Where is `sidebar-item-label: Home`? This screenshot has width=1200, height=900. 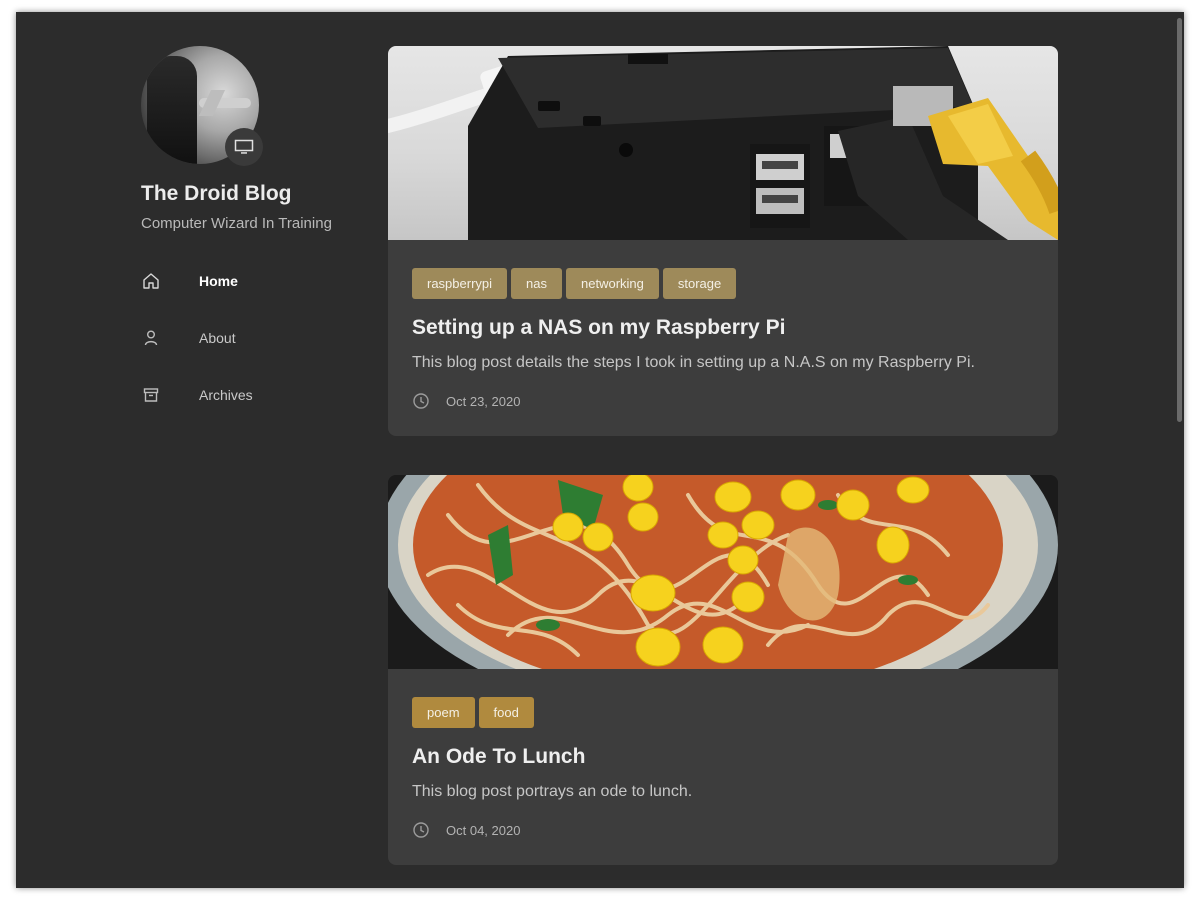 sidebar-item-label: Home is located at coordinates (218, 281).